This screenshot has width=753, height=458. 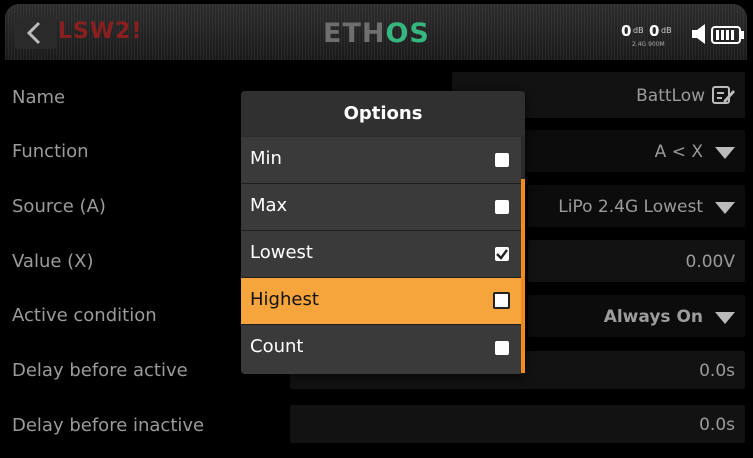 What do you see at coordinates (710, 262) in the screenshot?
I see `value-x-value: 0.00V` at bounding box center [710, 262].